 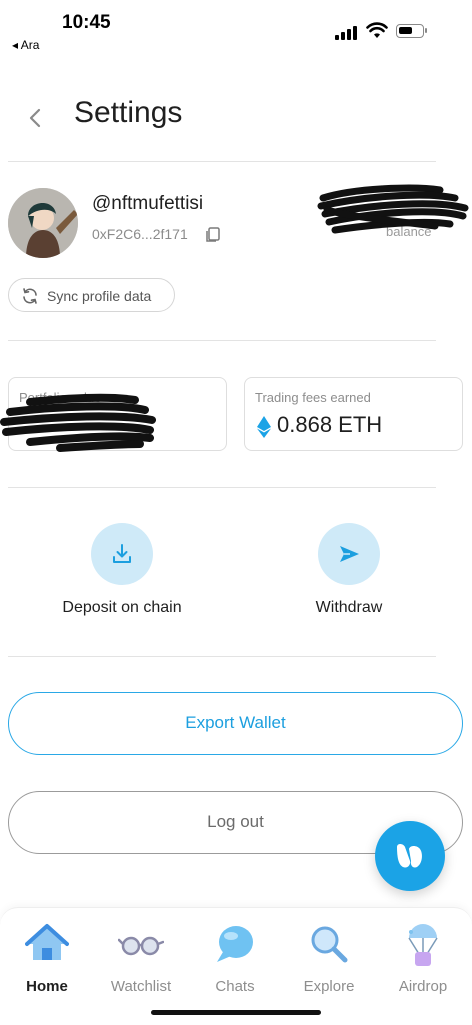 I want to click on home-indicator, so click(x=236, y=1012).